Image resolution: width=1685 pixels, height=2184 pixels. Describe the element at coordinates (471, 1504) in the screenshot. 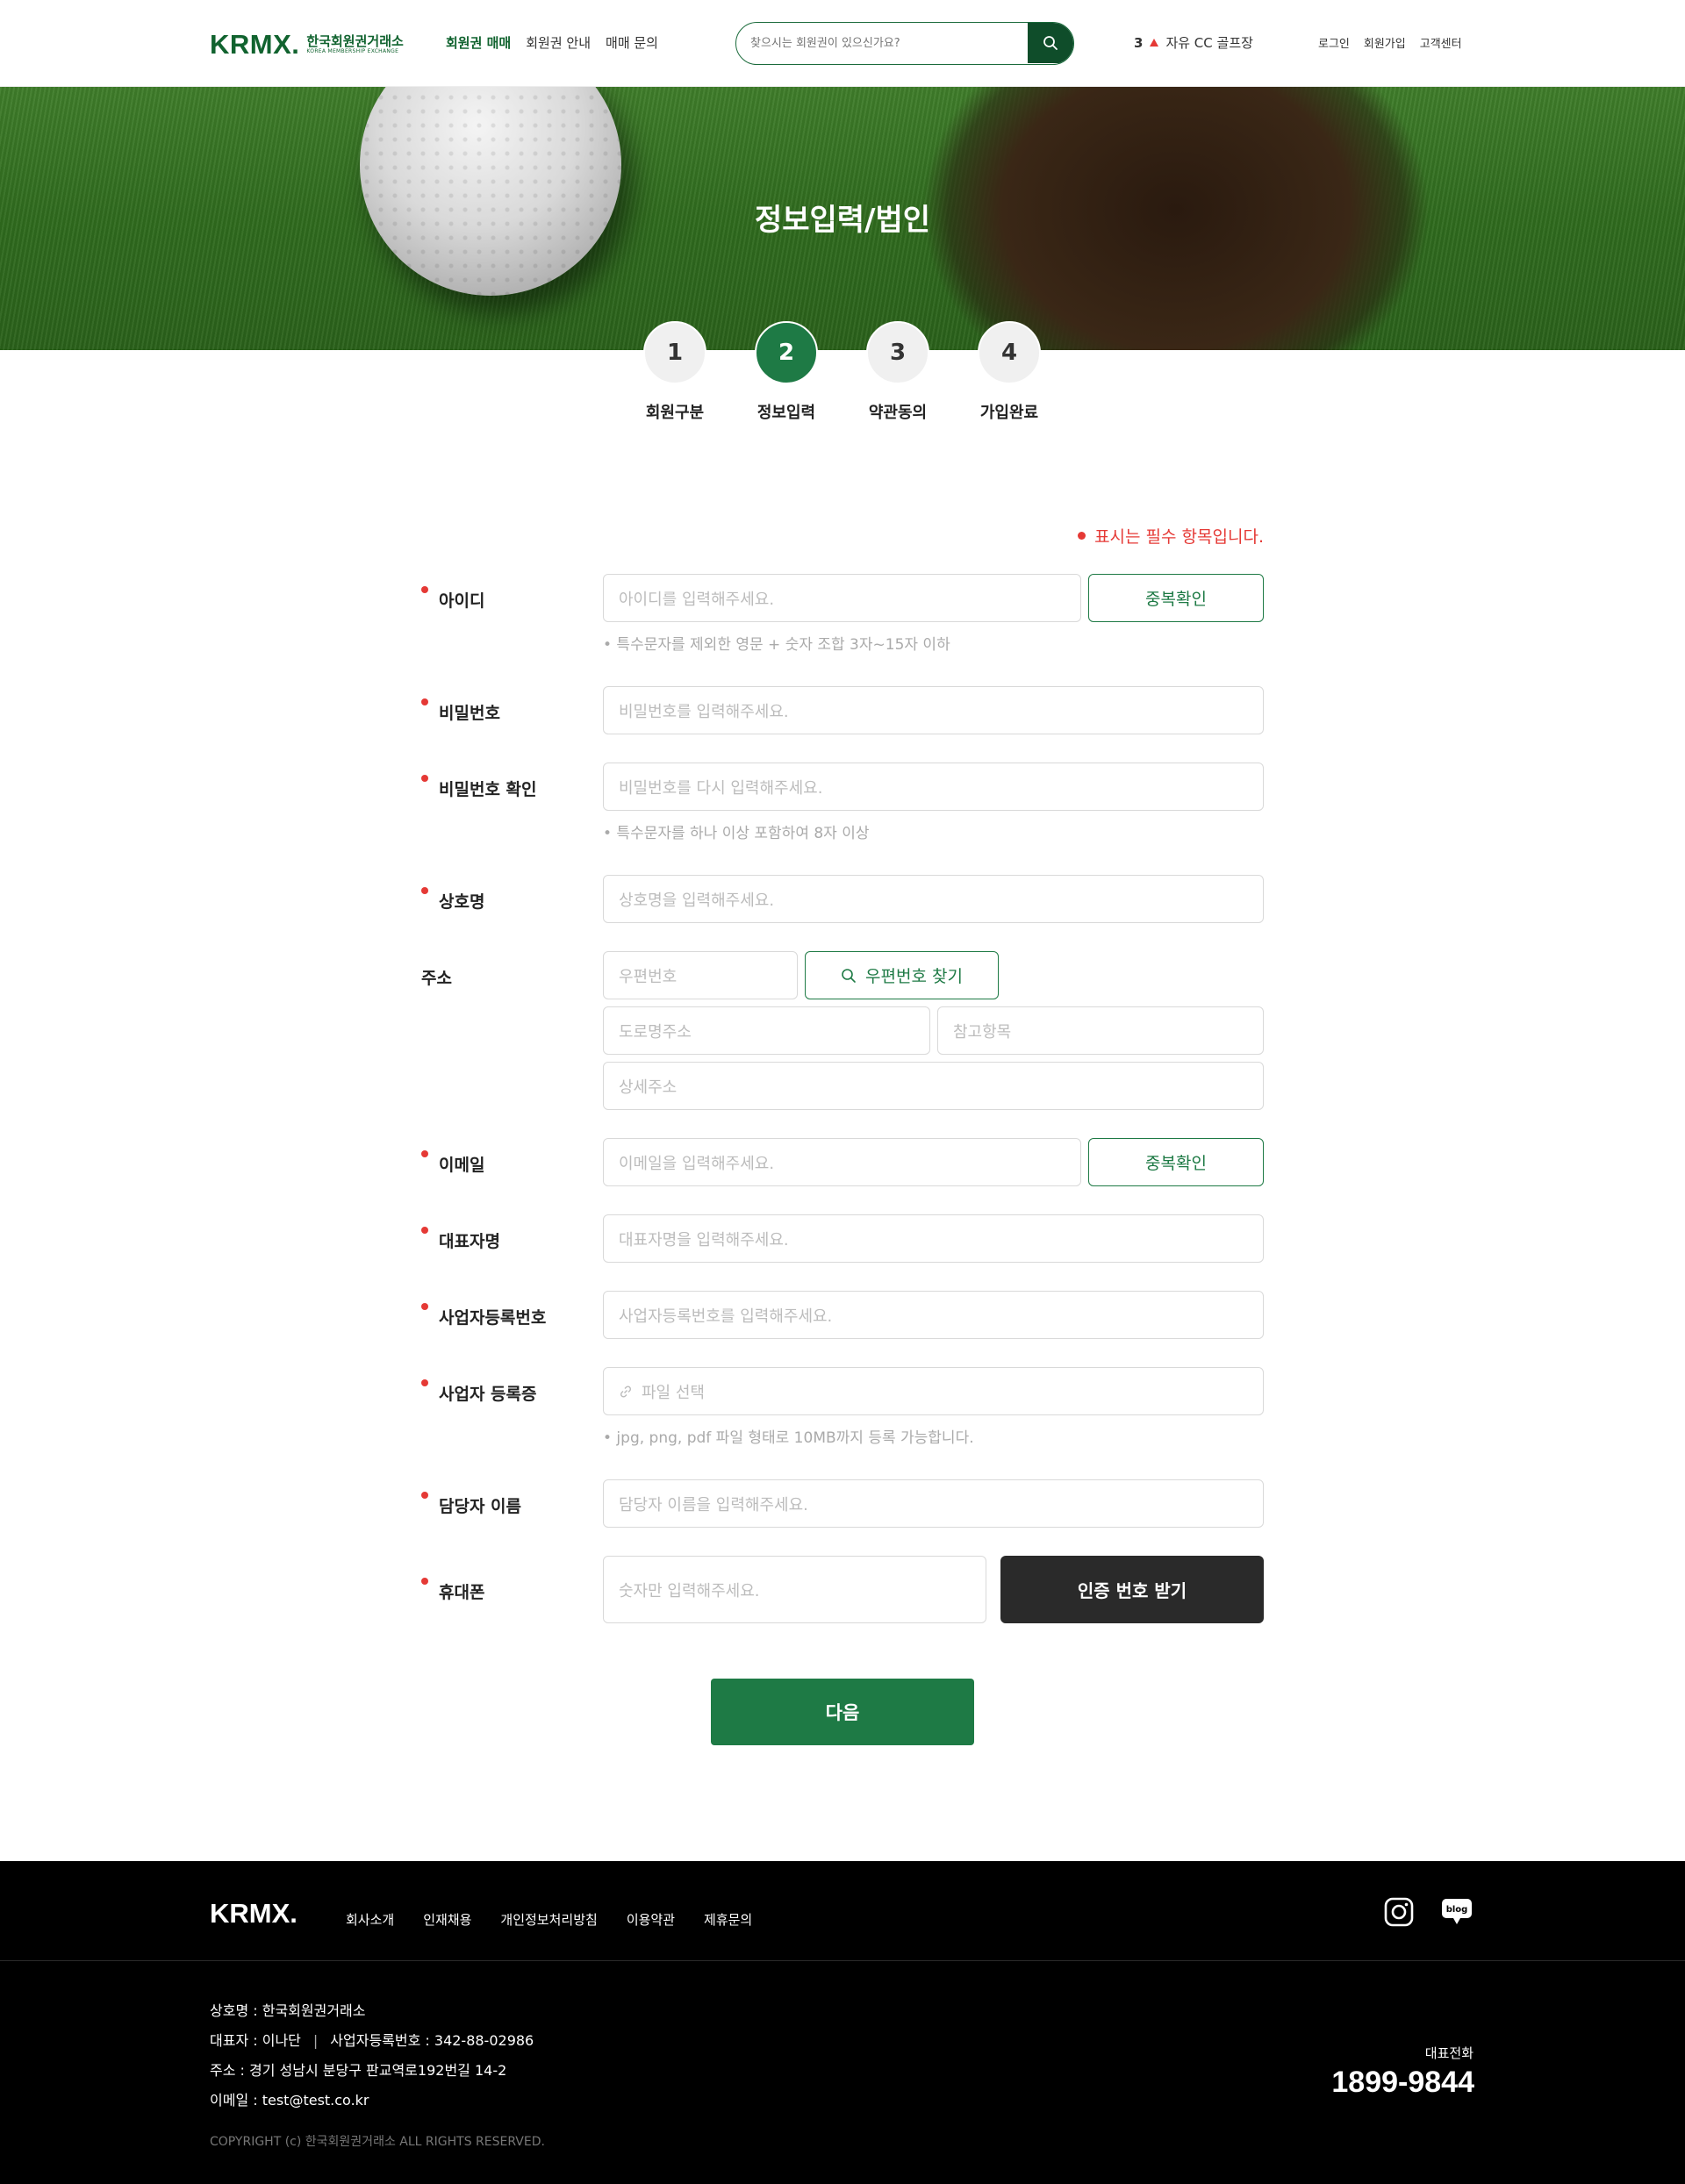

I see `manager-label: 담당자 이름` at that location.